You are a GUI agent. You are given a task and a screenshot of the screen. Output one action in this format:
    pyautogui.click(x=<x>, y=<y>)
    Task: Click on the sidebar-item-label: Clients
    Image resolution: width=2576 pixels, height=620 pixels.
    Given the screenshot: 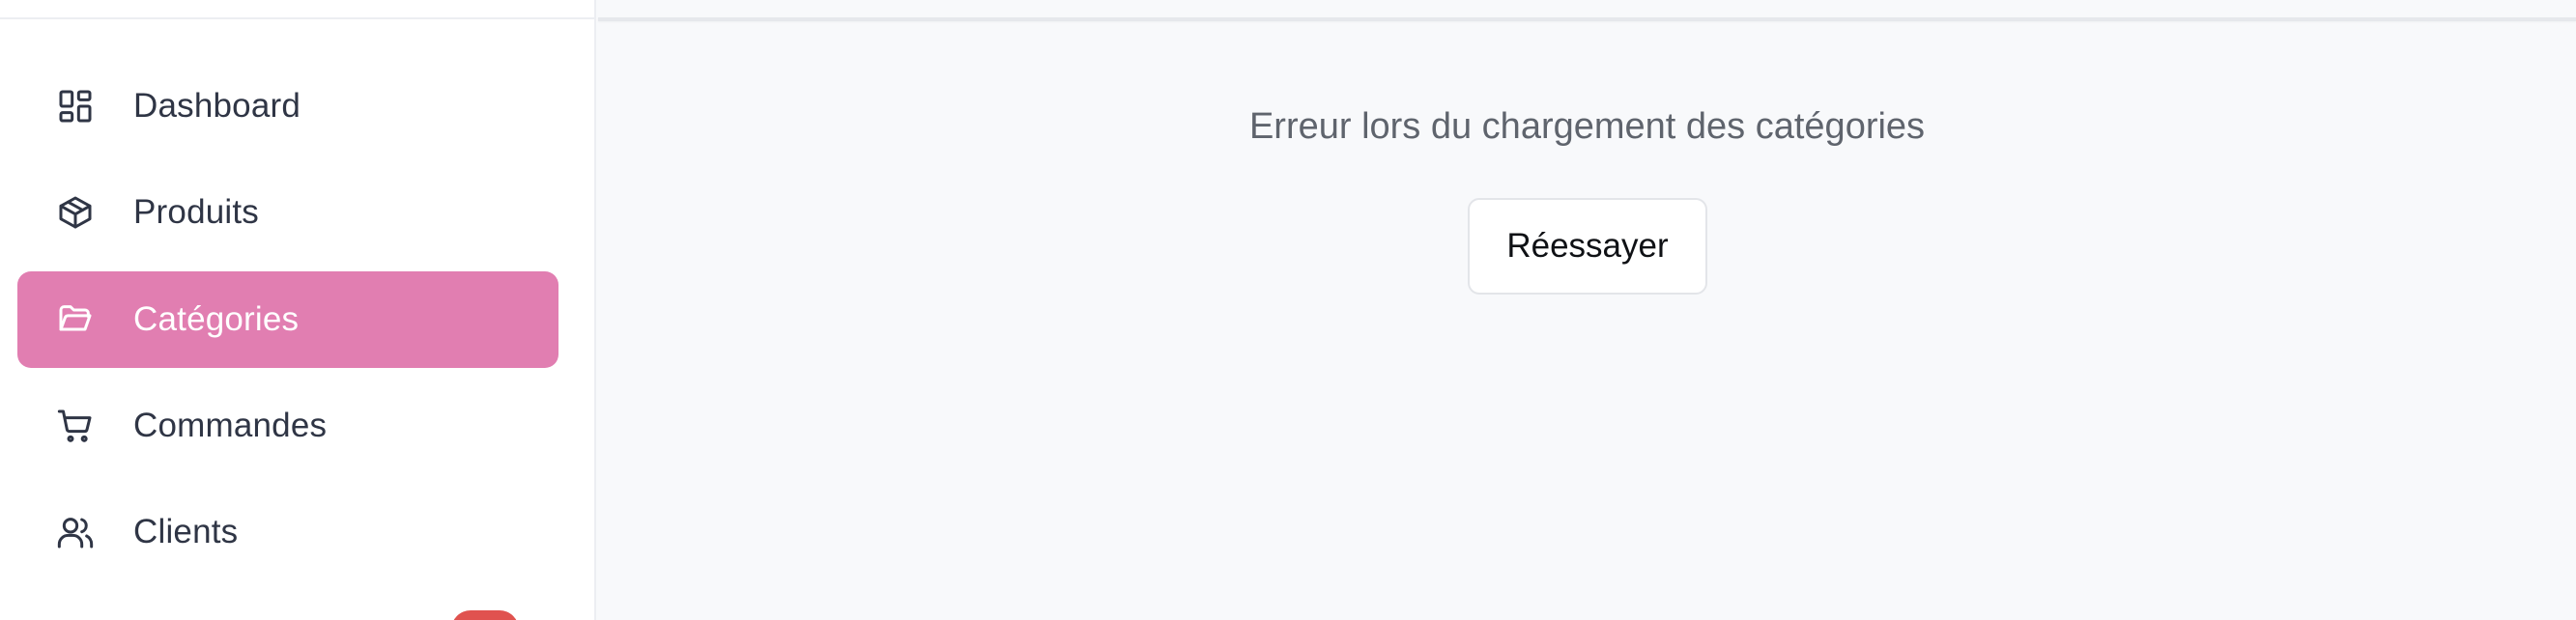 What is the action you would take?
    pyautogui.click(x=186, y=531)
    